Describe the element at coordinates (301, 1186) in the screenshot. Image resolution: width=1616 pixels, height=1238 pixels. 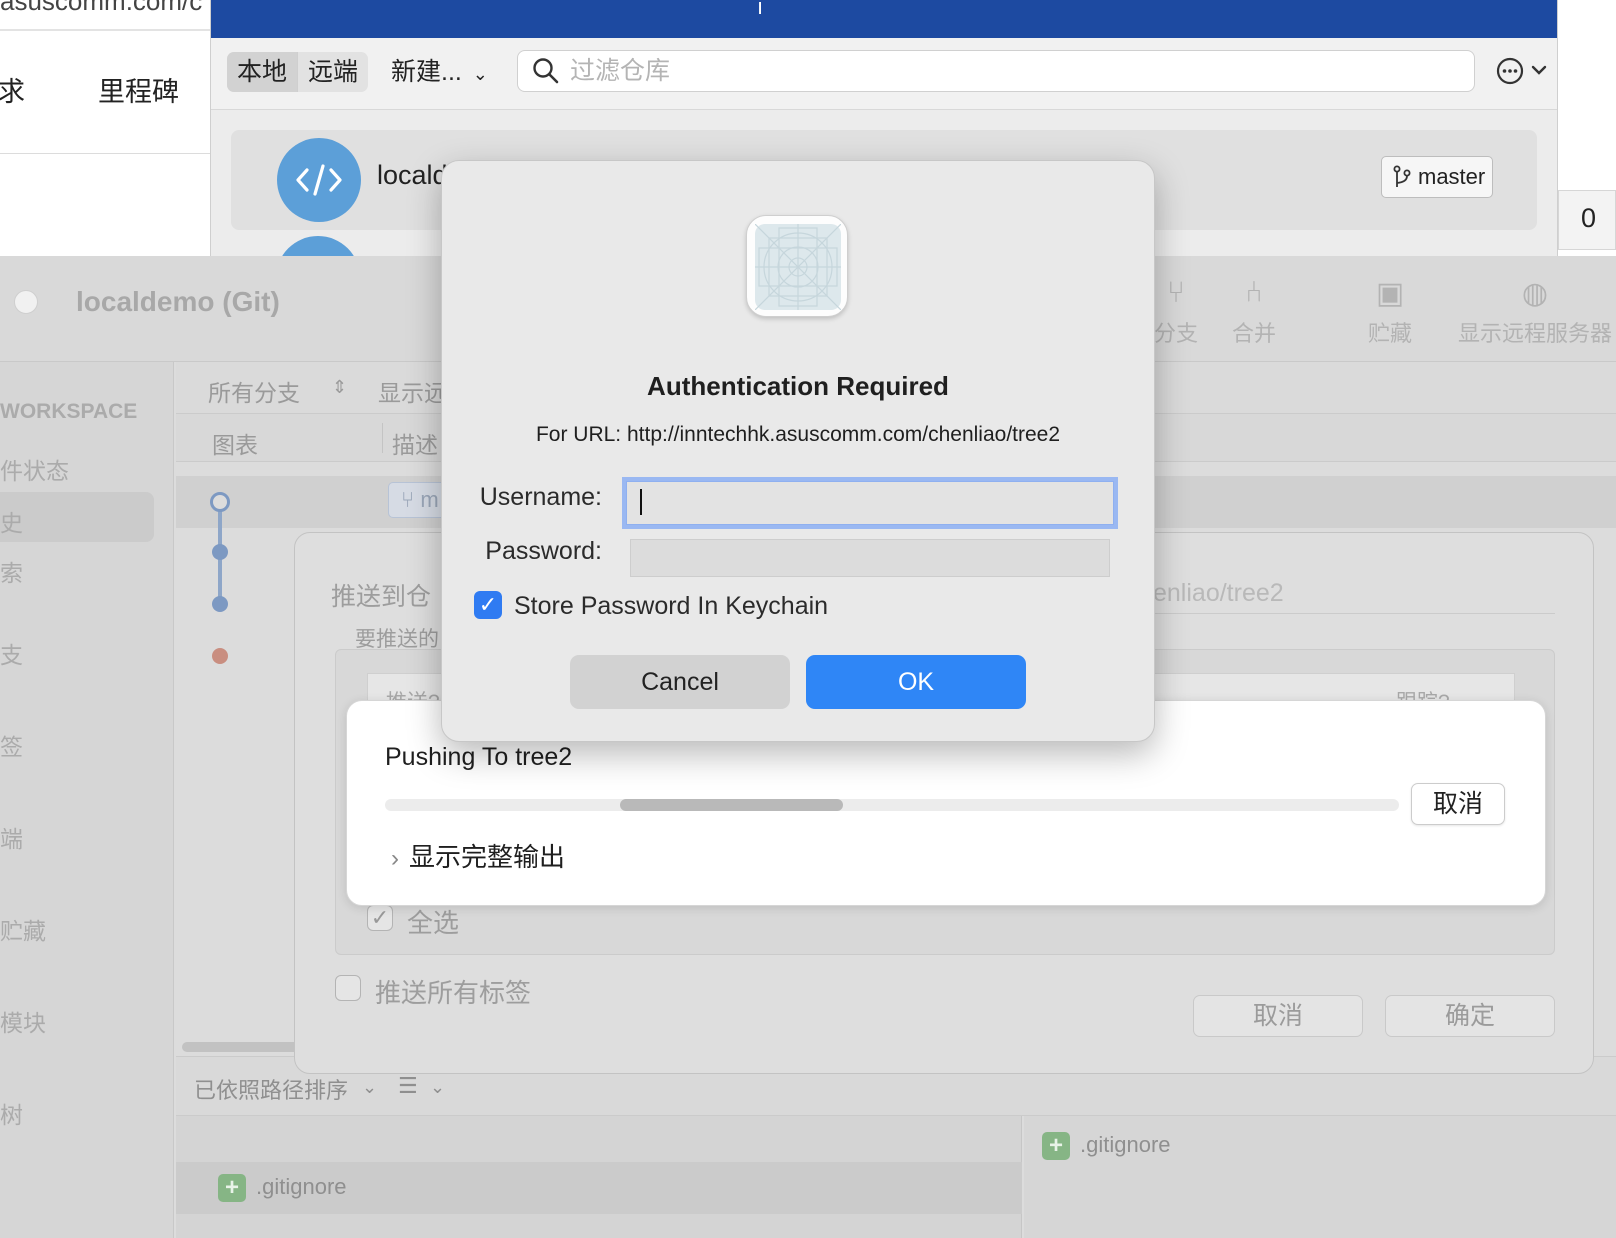
I see `file-name: .gitignore` at that location.